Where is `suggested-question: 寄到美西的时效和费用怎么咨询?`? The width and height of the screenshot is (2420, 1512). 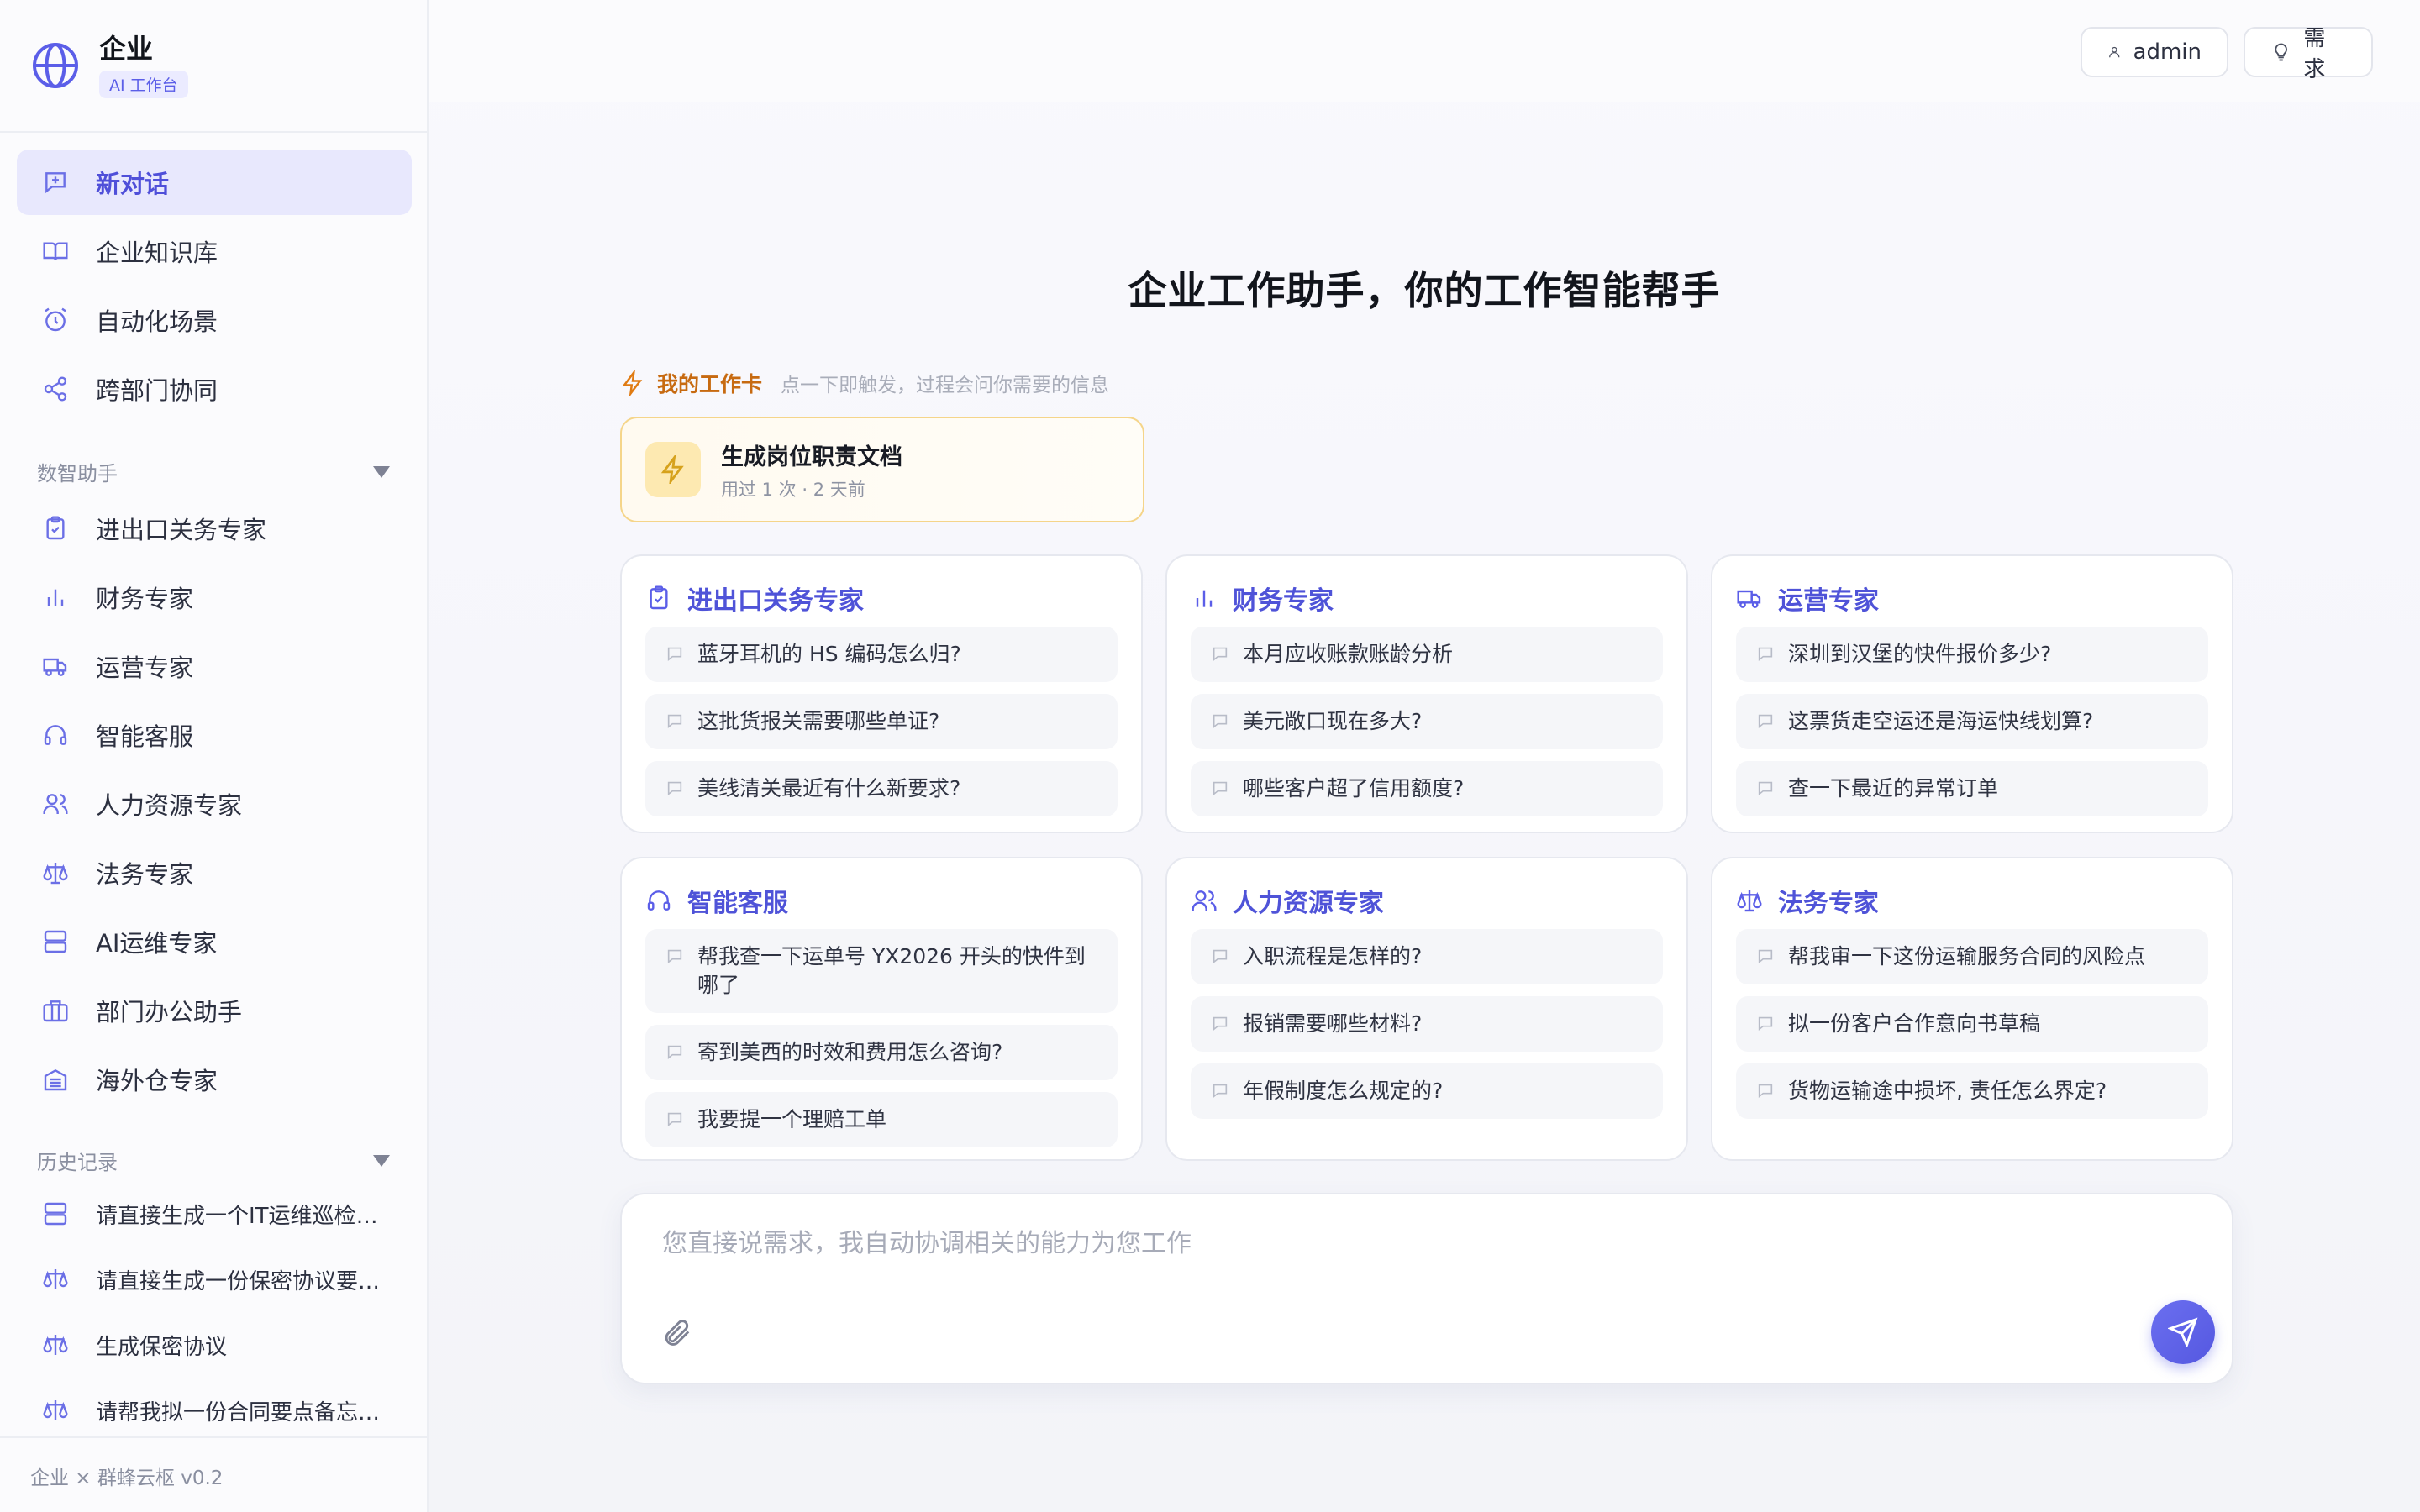 suggested-question: 寄到美西的时效和费用怎么咨询? is located at coordinates (881, 1052).